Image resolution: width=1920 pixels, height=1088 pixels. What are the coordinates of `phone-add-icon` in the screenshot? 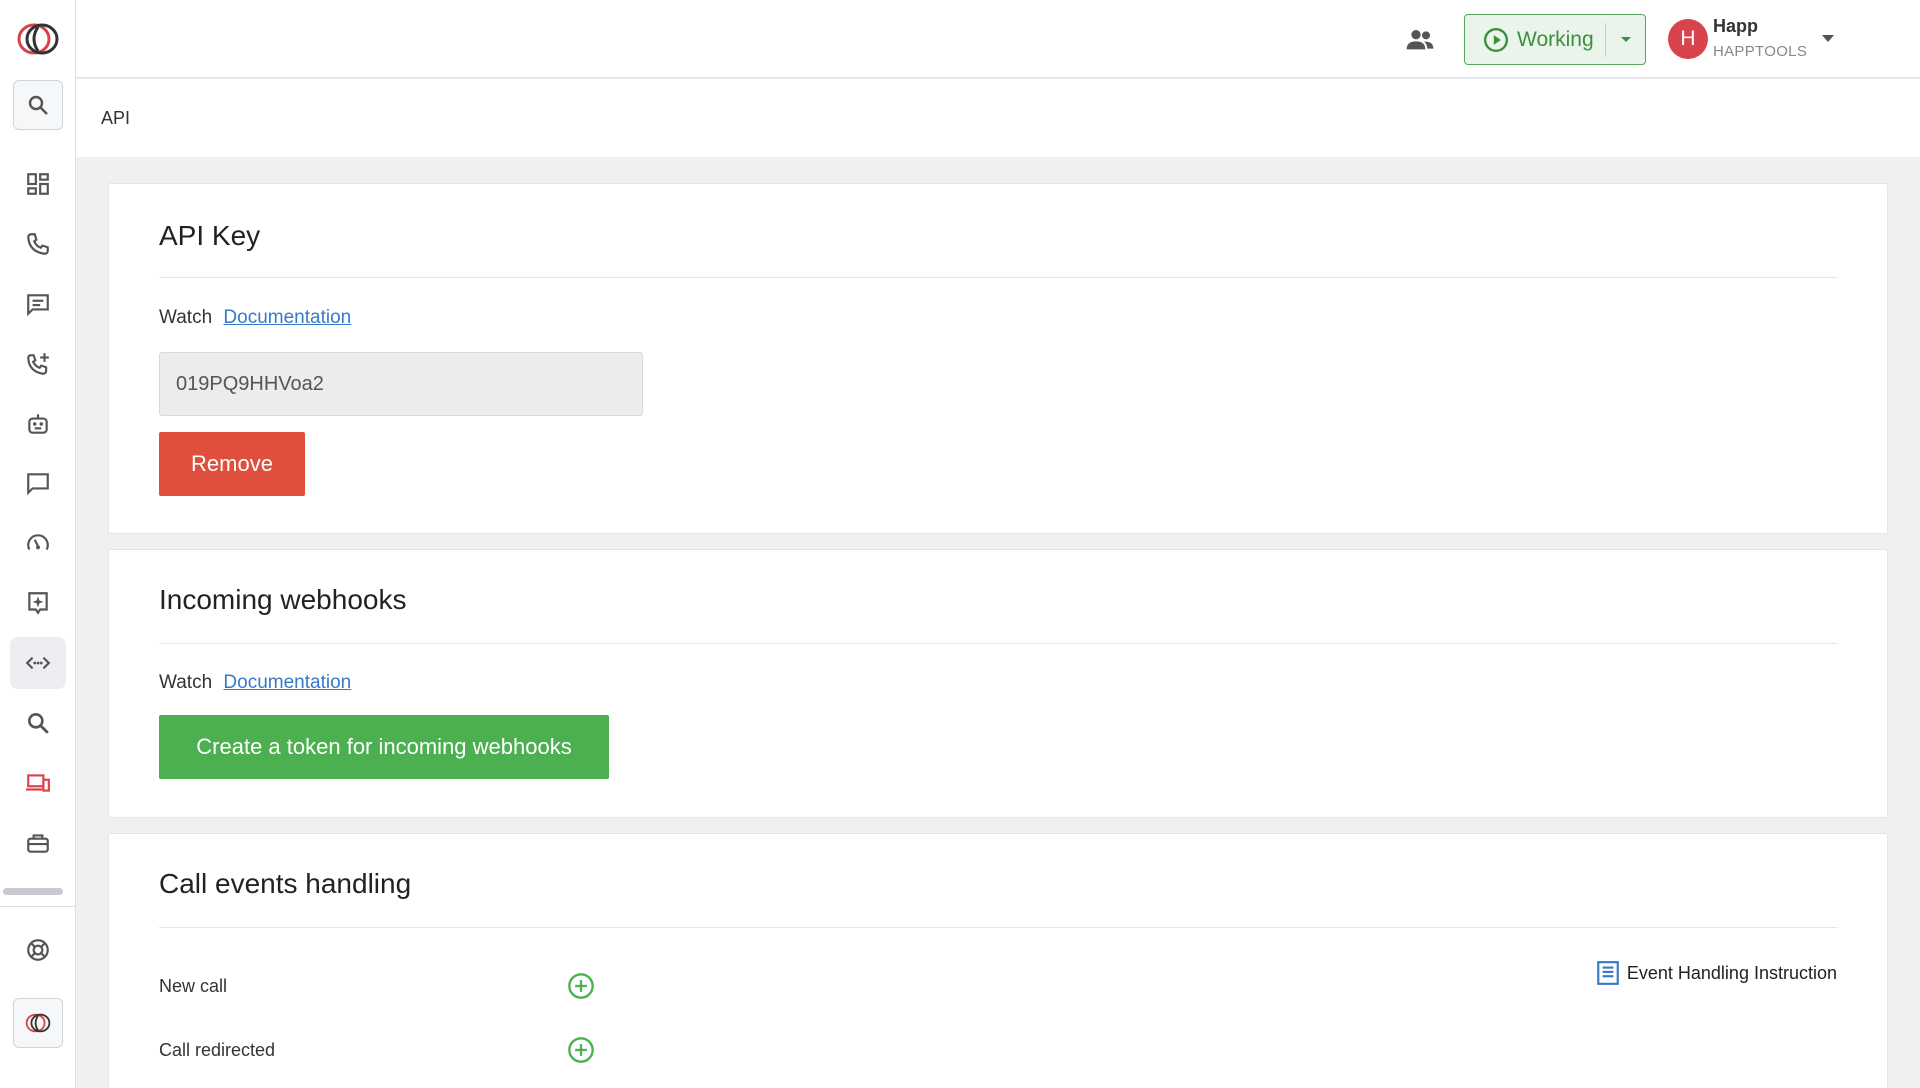 It's located at (38, 364).